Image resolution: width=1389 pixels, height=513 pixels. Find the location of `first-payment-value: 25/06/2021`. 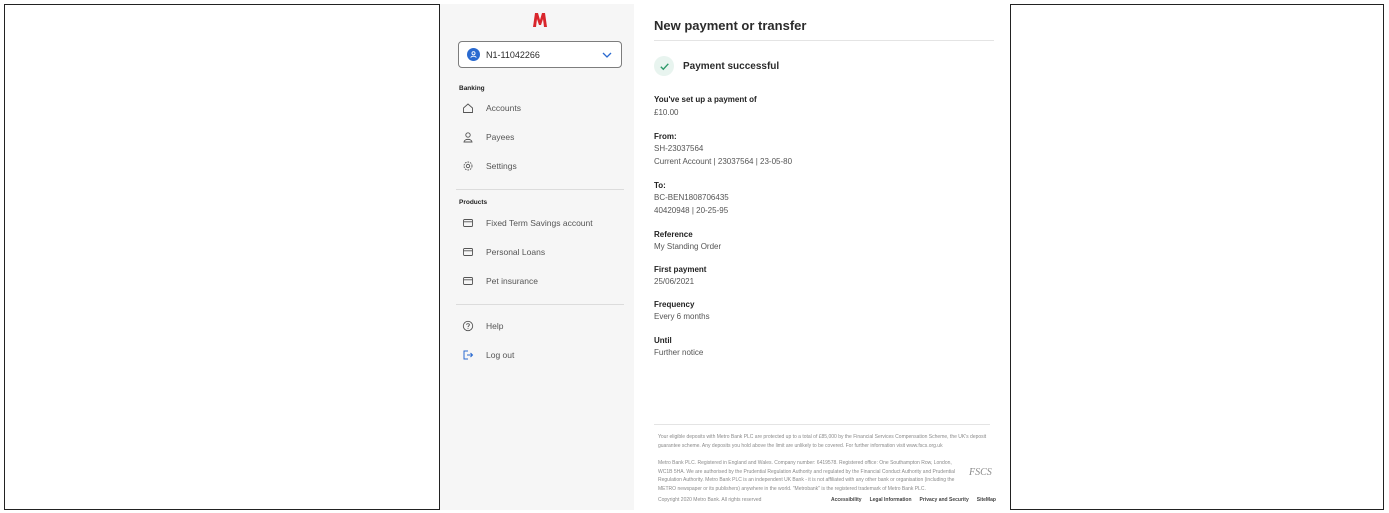

first-payment-value: 25/06/2021 is located at coordinates (674, 281).